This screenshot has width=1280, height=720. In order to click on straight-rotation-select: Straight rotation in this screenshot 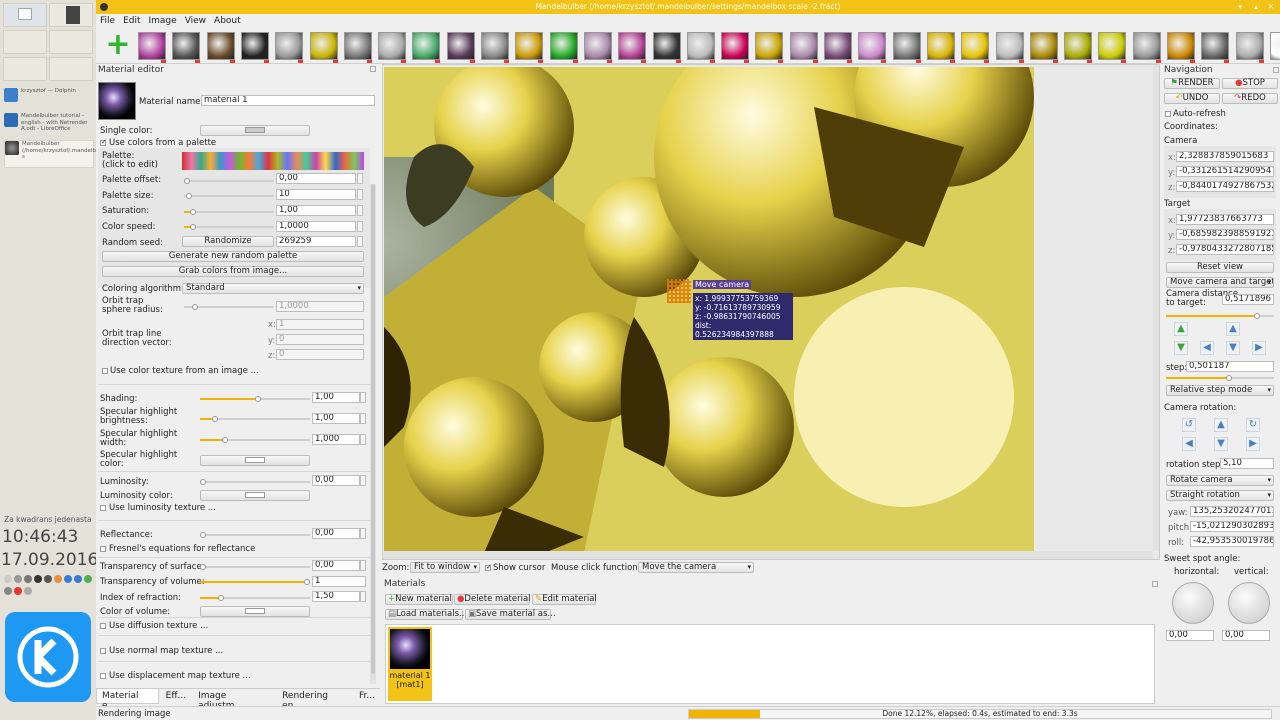, I will do `click(1220, 495)`.